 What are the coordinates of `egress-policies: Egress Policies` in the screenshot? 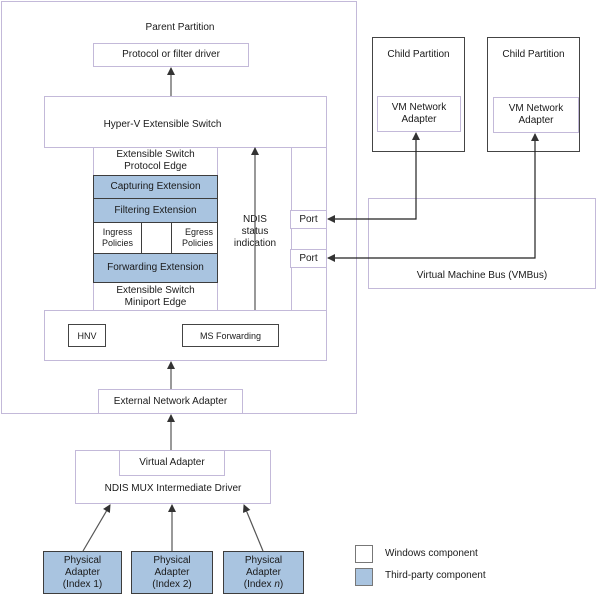 It's located at (194, 238).